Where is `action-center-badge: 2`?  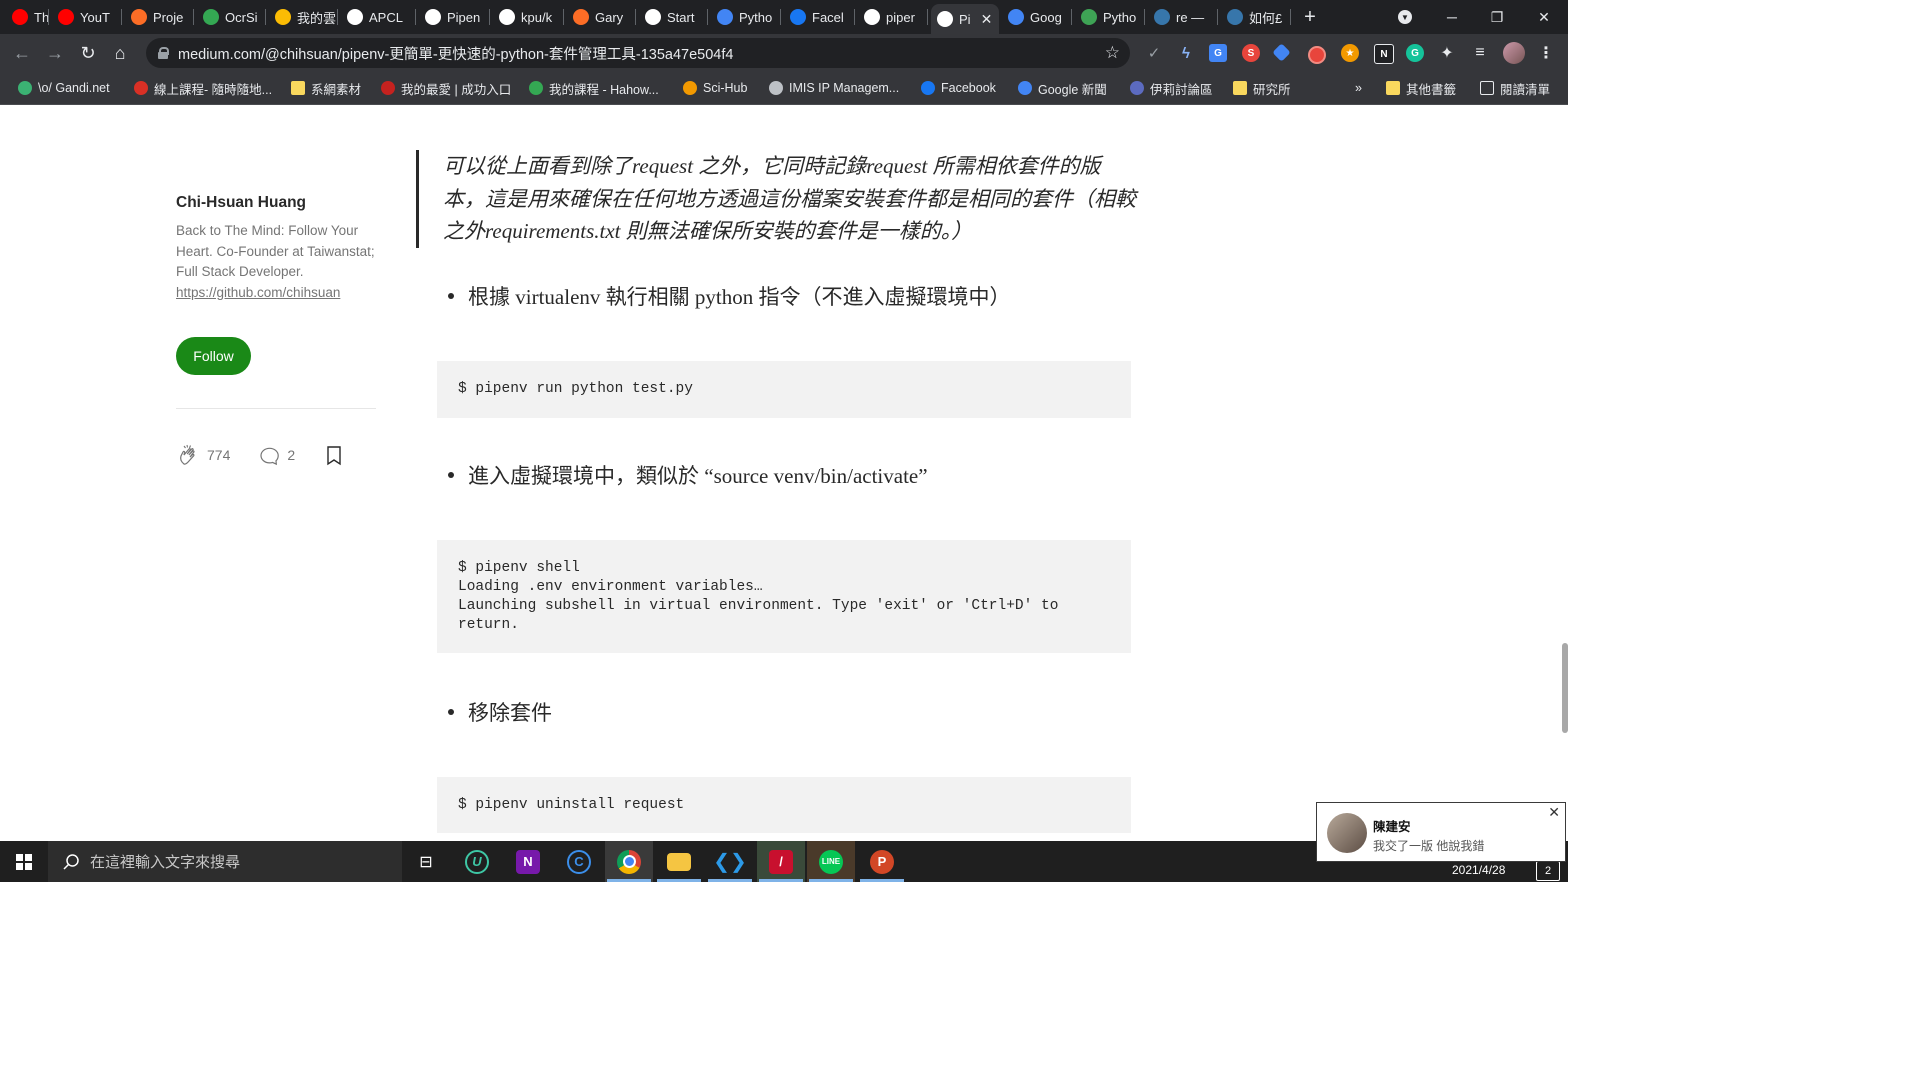 action-center-badge: 2 is located at coordinates (1548, 871).